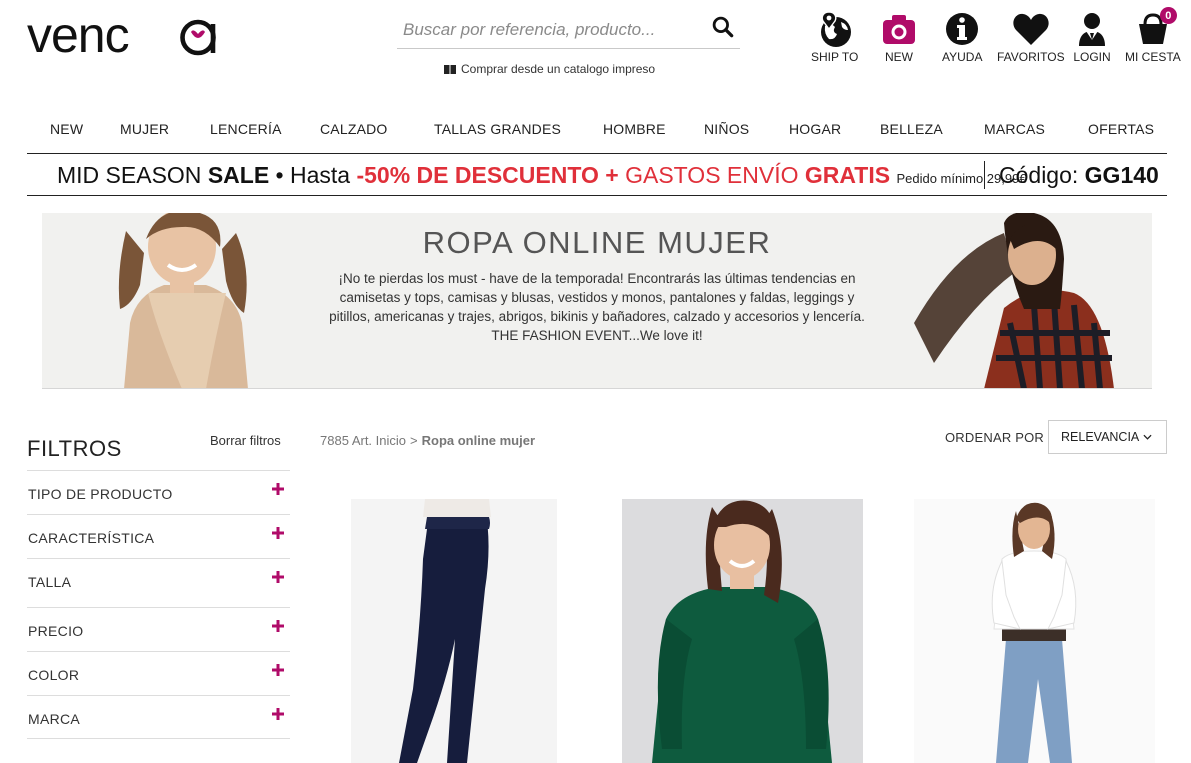 Image resolution: width=1191 pixels, height=763 pixels. What do you see at coordinates (246, 129) in the screenshot?
I see `nav-lenceria: LENCERÍA` at bounding box center [246, 129].